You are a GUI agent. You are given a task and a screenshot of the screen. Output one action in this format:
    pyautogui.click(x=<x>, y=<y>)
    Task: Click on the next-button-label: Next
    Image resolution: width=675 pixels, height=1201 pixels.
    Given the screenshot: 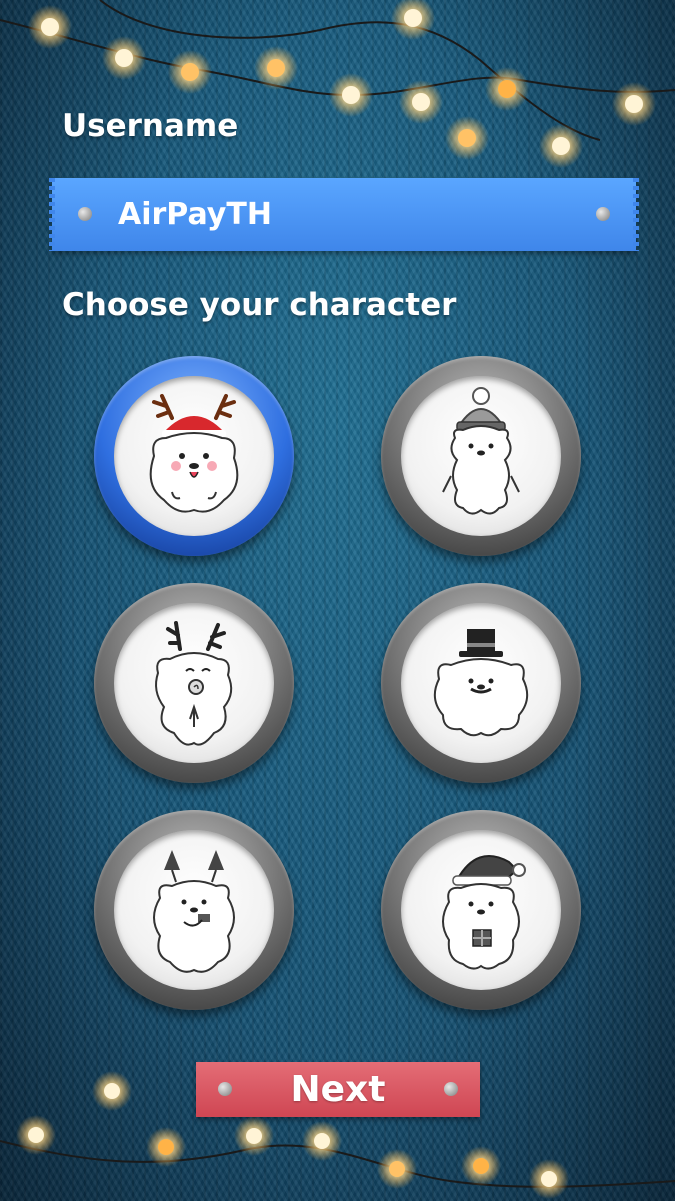 What is the action you would take?
    pyautogui.click(x=338, y=1089)
    